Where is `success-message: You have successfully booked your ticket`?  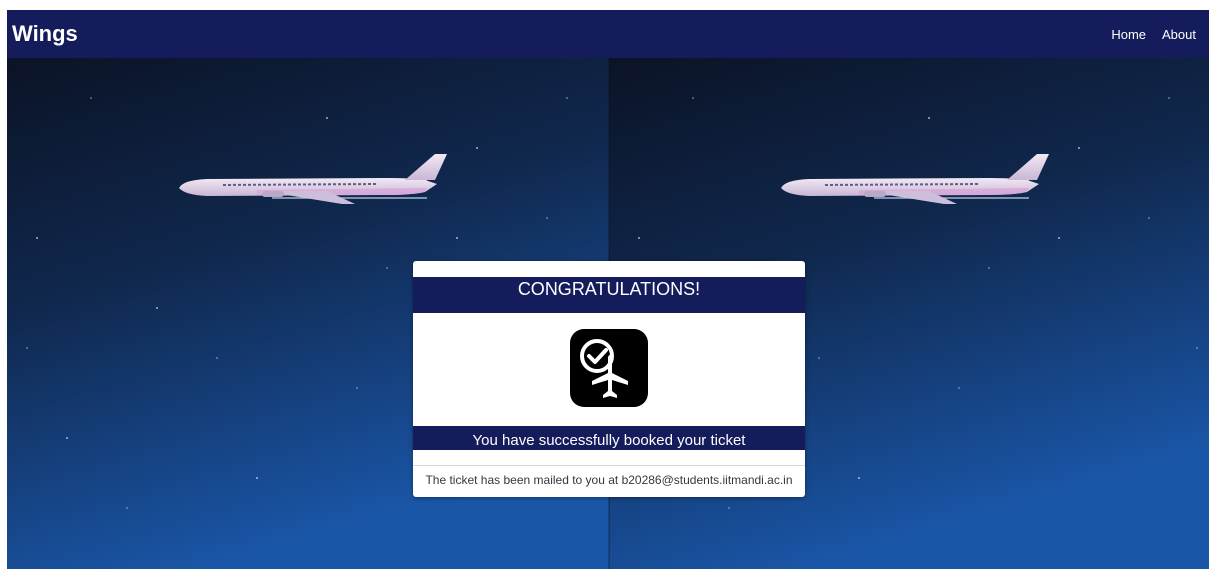
success-message: You have successfully booked your ticket is located at coordinates (609, 438).